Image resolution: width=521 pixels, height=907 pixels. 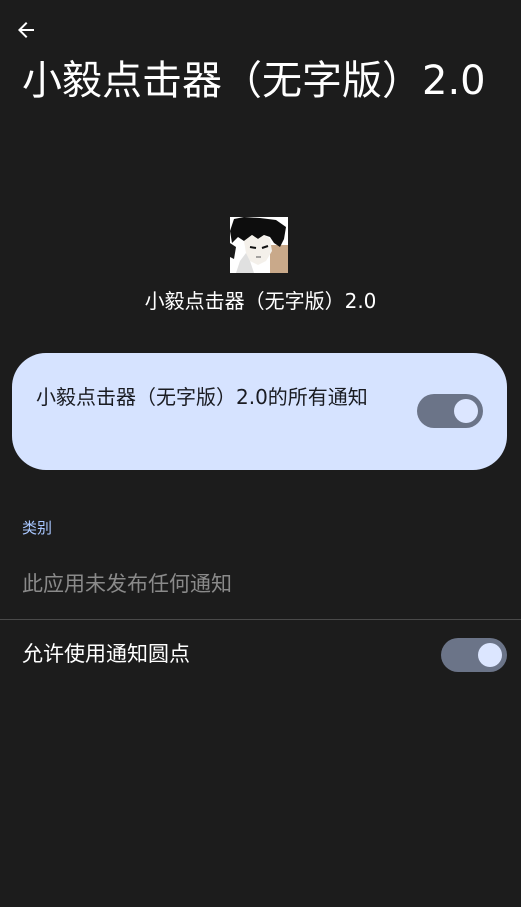 I want to click on notification-dots-toggle-row: 允许使用通知圆点, so click(x=260, y=655).